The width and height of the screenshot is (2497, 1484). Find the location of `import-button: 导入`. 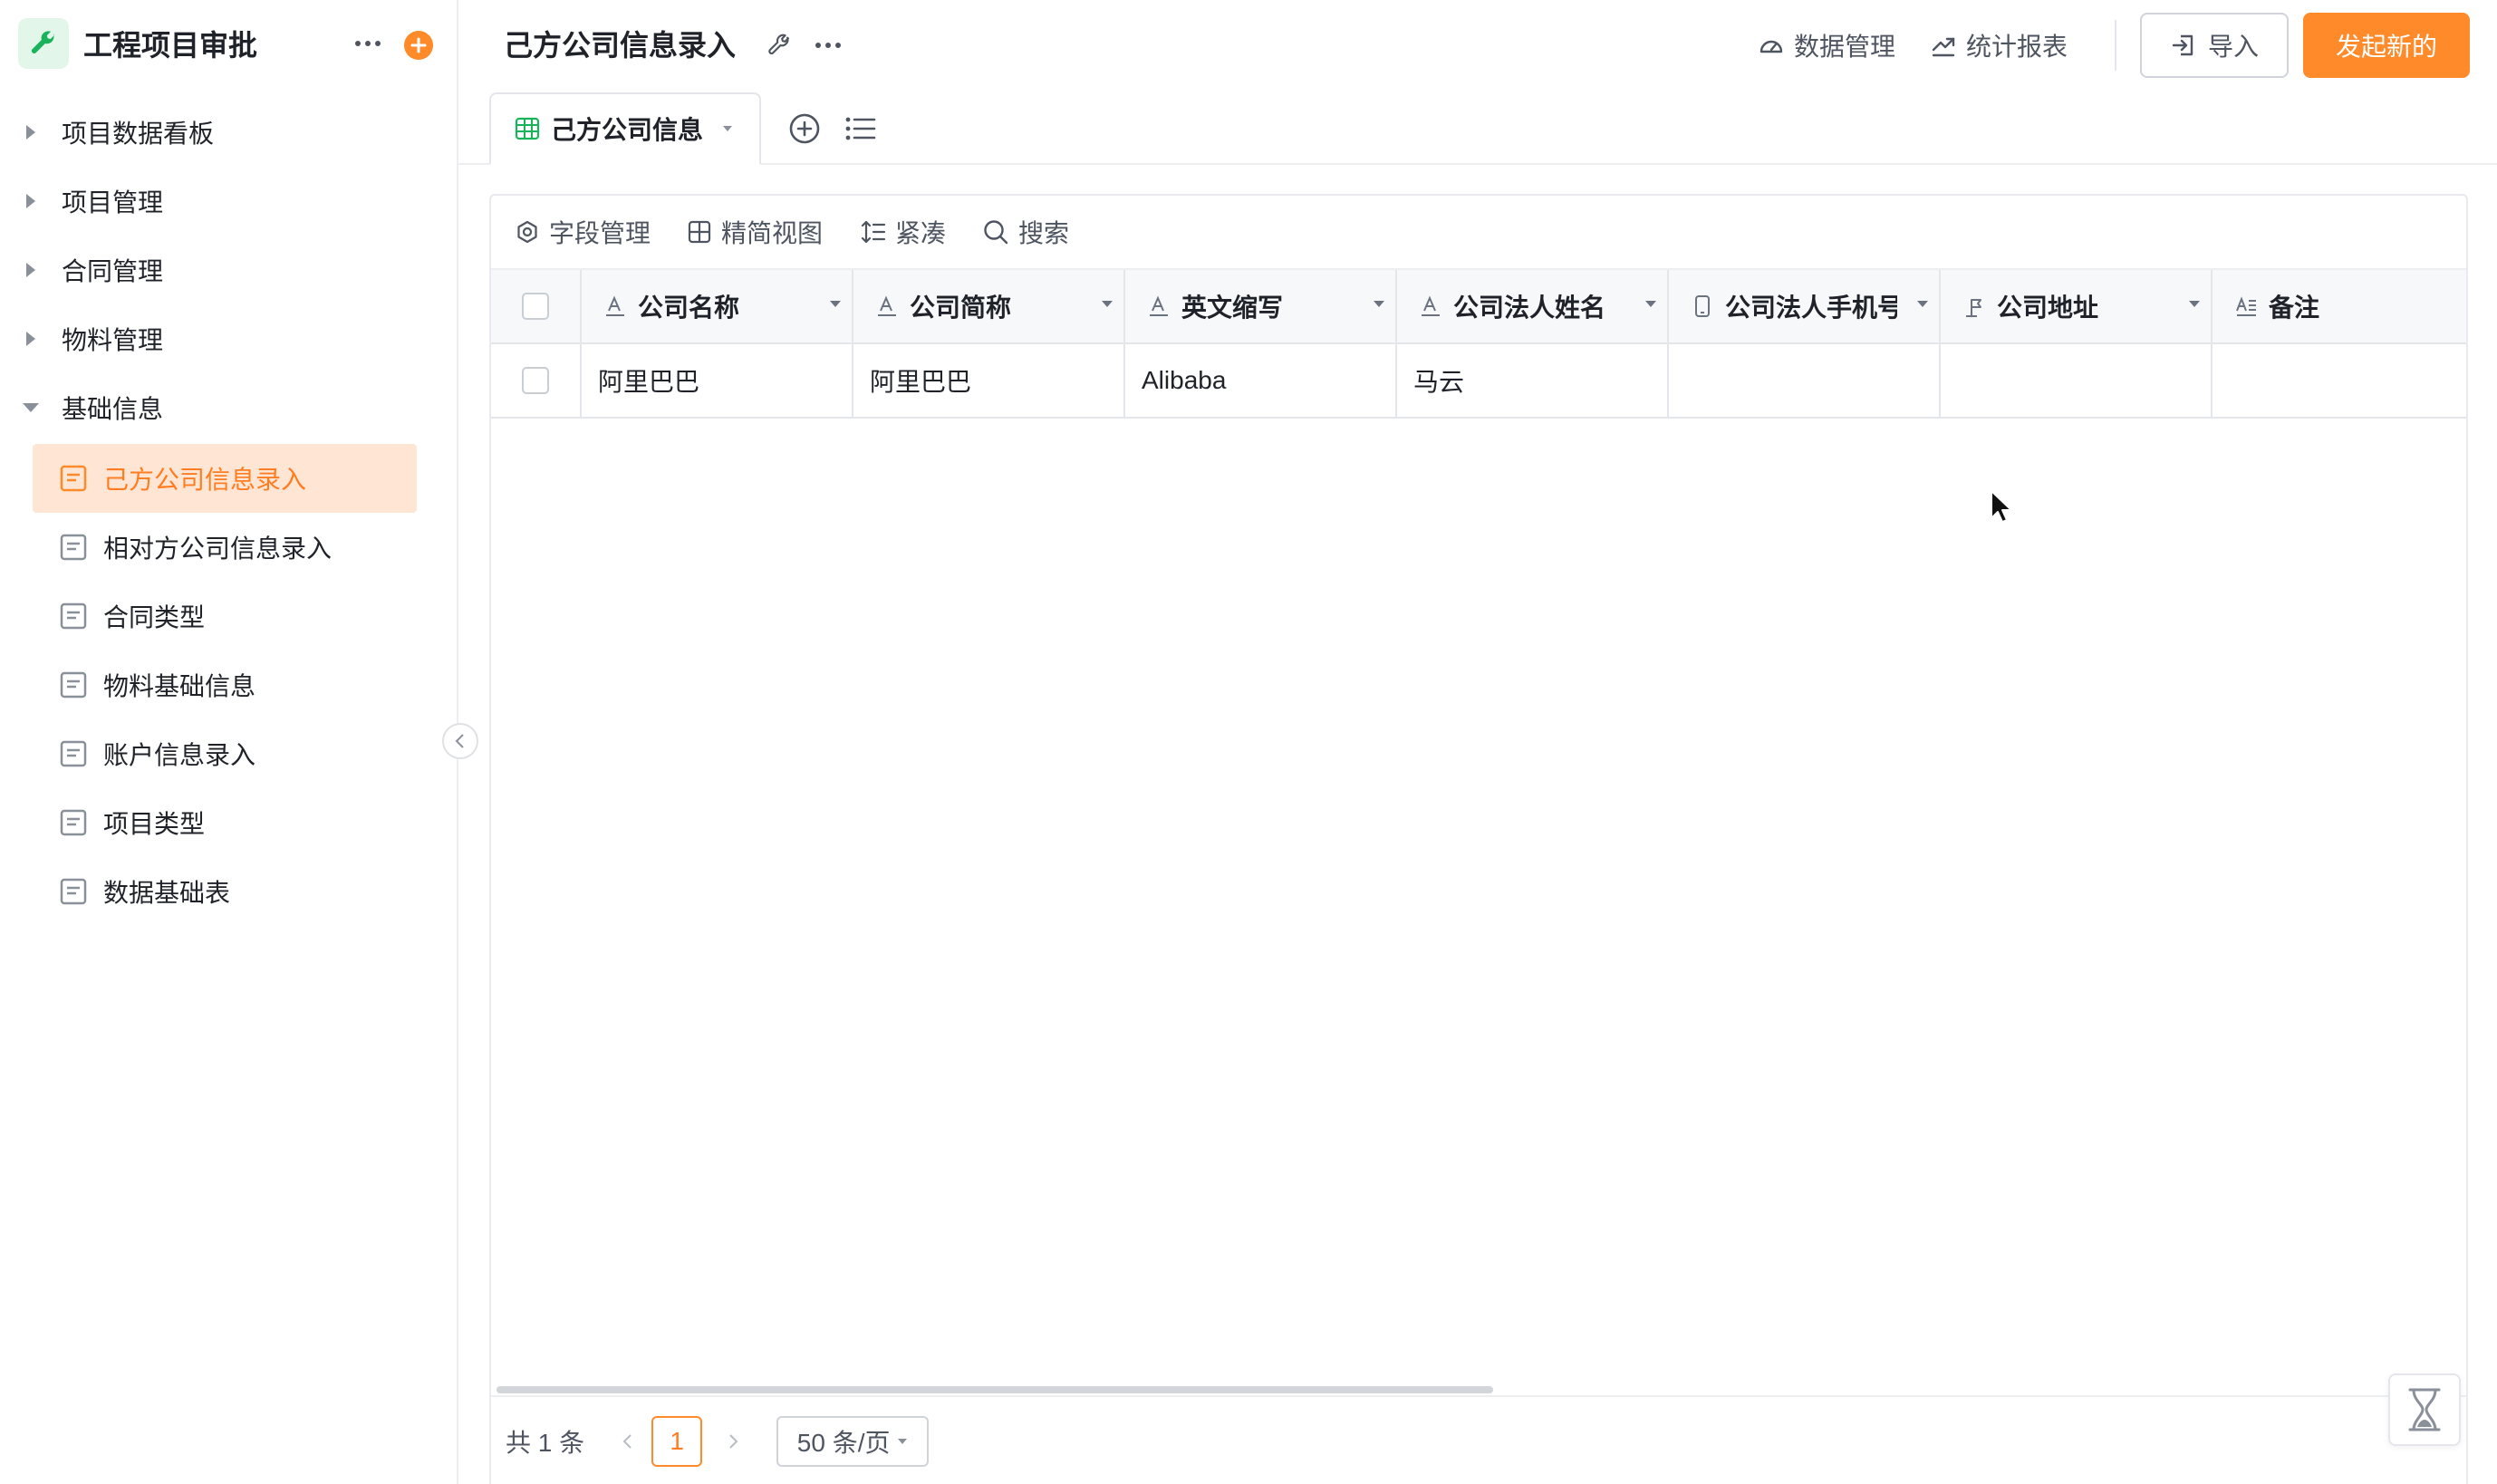

import-button: 导入 is located at coordinates (2215, 46).